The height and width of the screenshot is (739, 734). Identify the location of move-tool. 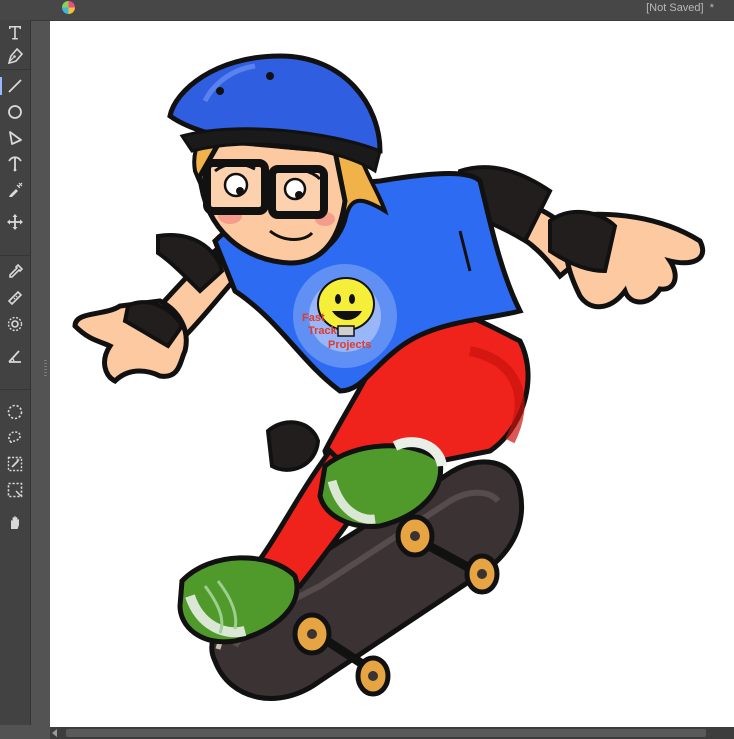
(15, 222).